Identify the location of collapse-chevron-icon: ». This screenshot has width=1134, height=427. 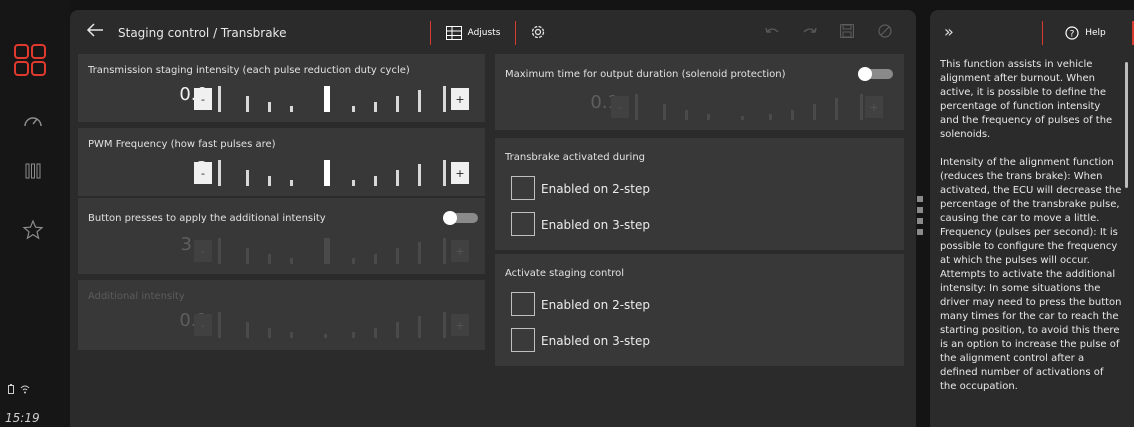
(949, 31).